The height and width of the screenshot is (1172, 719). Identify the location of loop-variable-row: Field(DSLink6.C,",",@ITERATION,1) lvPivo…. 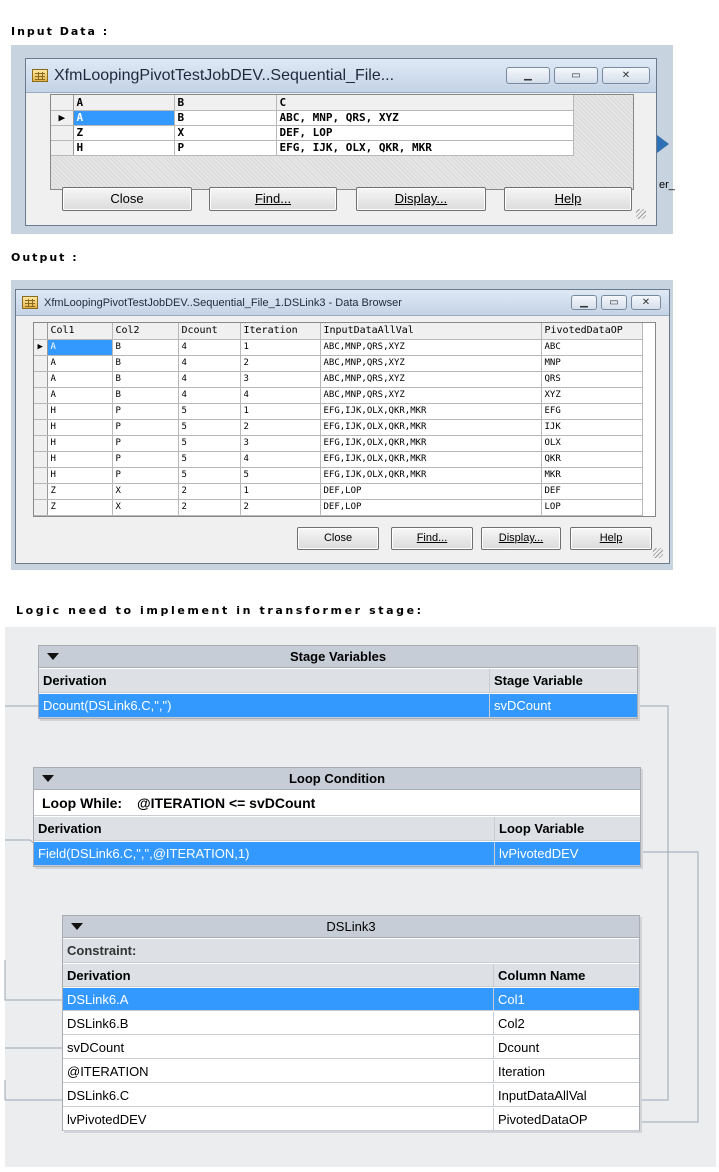
(337, 854).